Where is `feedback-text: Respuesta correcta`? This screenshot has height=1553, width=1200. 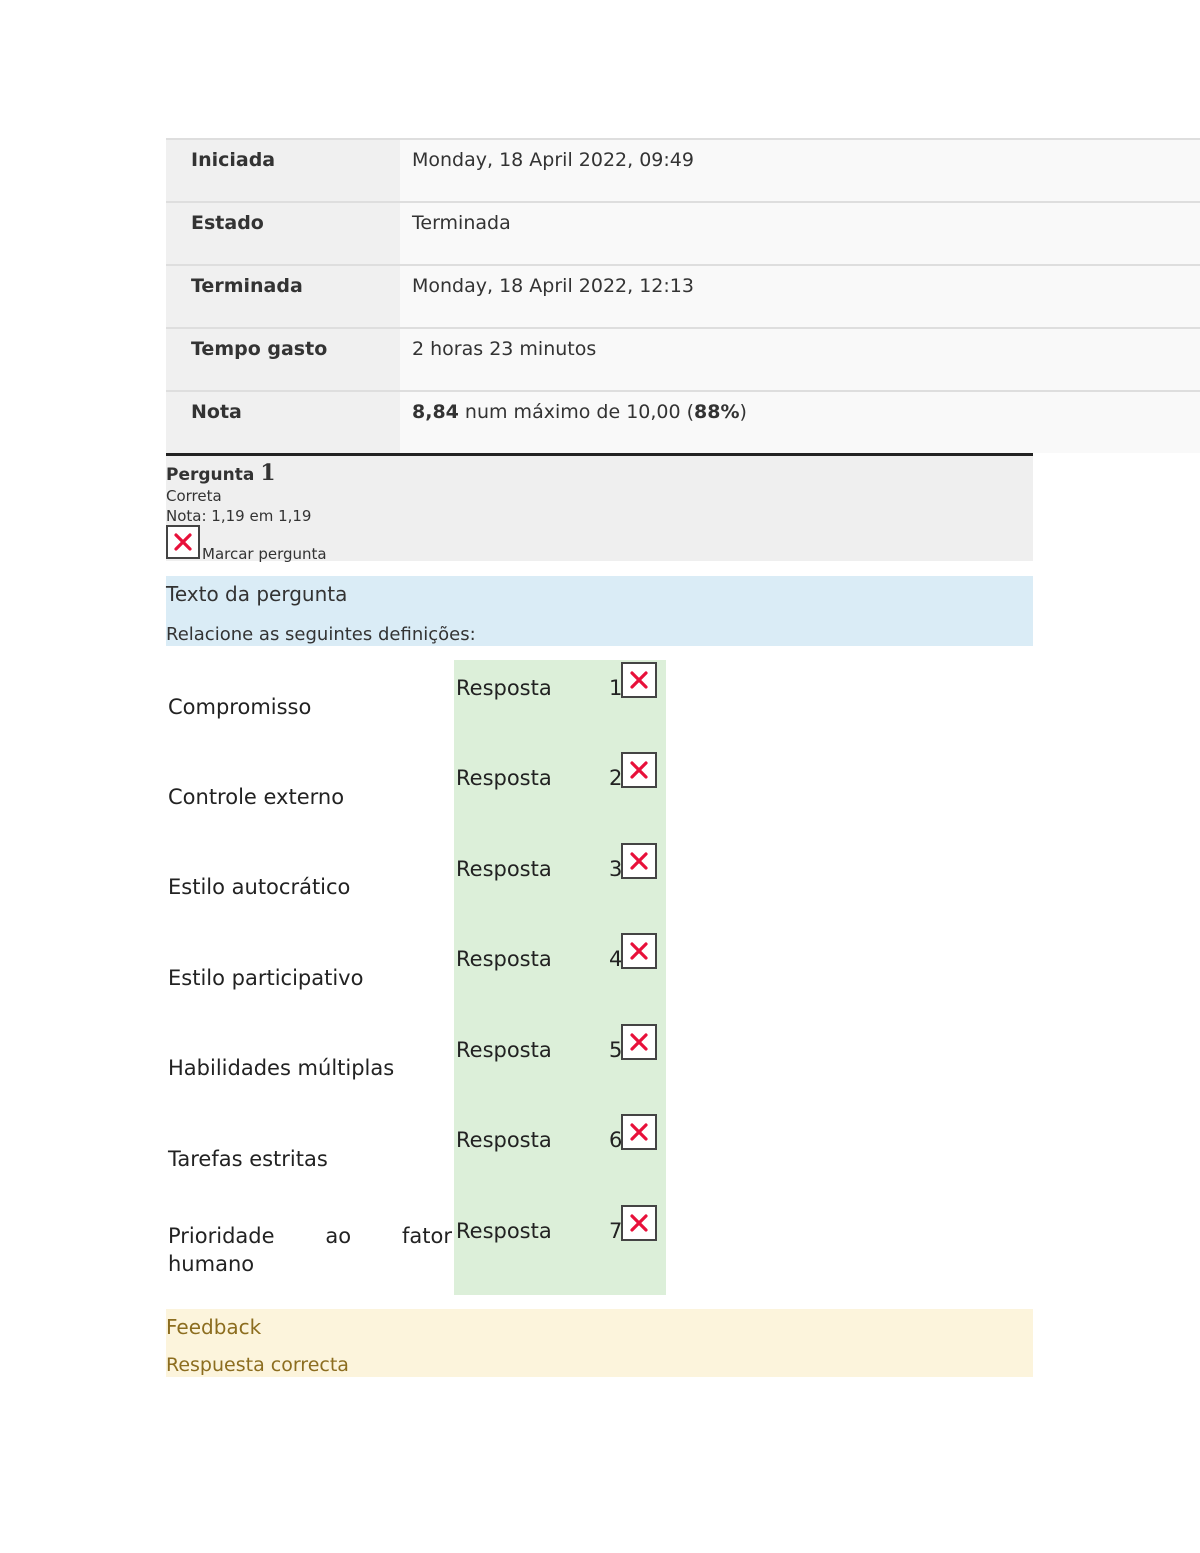 feedback-text: Respuesta correcta is located at coordinates (257, 1365).